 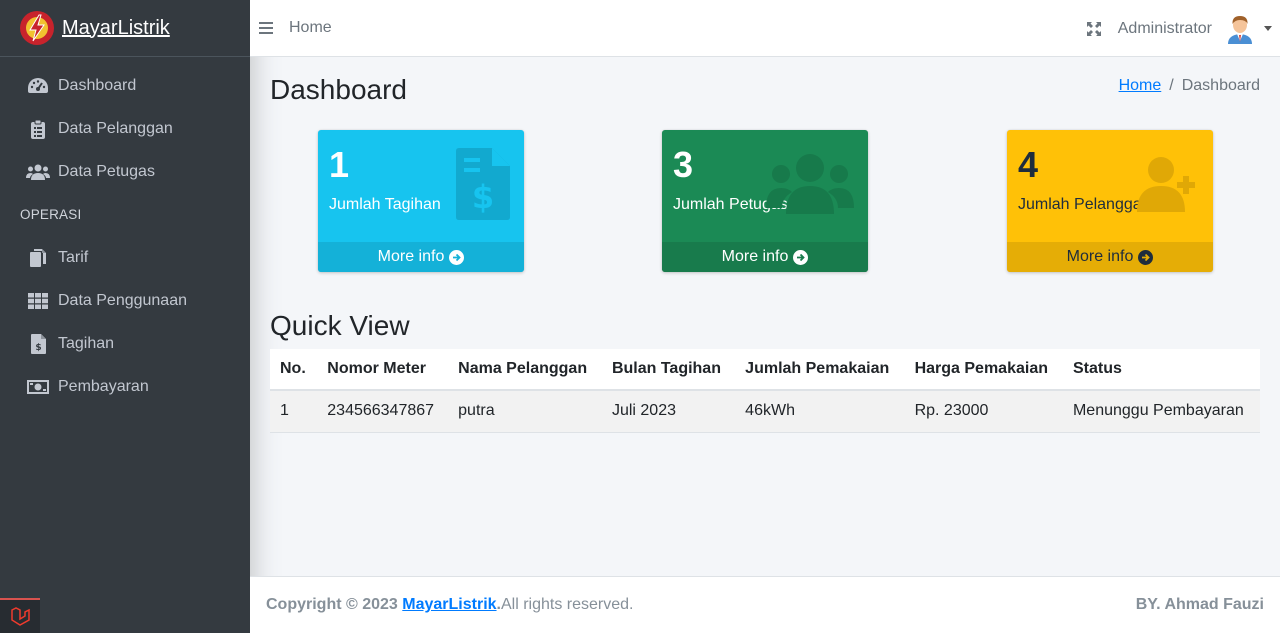 I want to click on column-header: Bulan Tagihan, so click(x=668, y=370).